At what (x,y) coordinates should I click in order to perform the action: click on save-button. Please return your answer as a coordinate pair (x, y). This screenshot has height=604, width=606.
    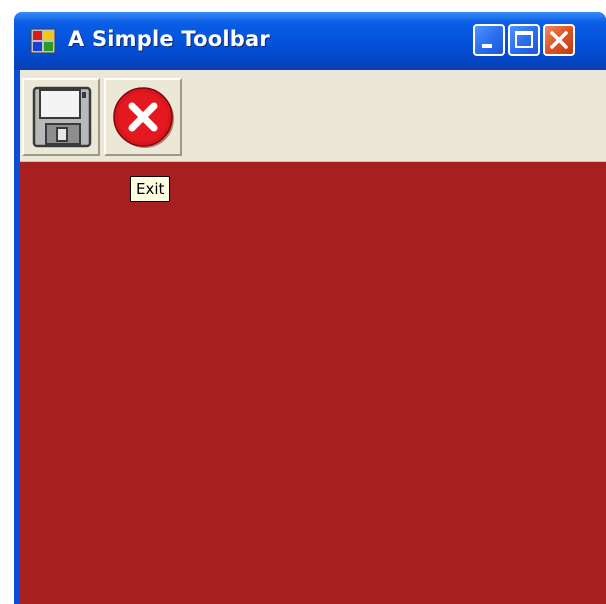
    Looking at the image, I should click on (61, 117).